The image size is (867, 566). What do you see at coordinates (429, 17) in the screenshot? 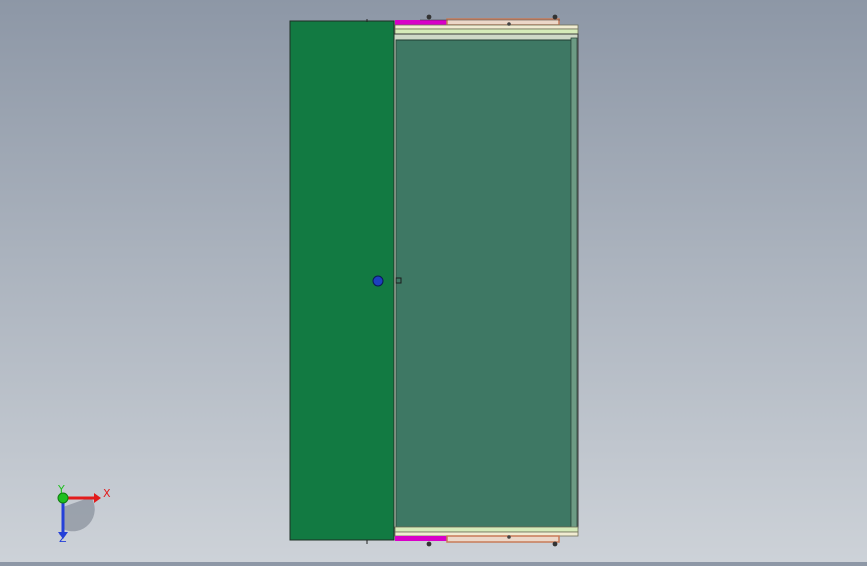
I see `top-bolt-left` at bounding box center [429, 17].